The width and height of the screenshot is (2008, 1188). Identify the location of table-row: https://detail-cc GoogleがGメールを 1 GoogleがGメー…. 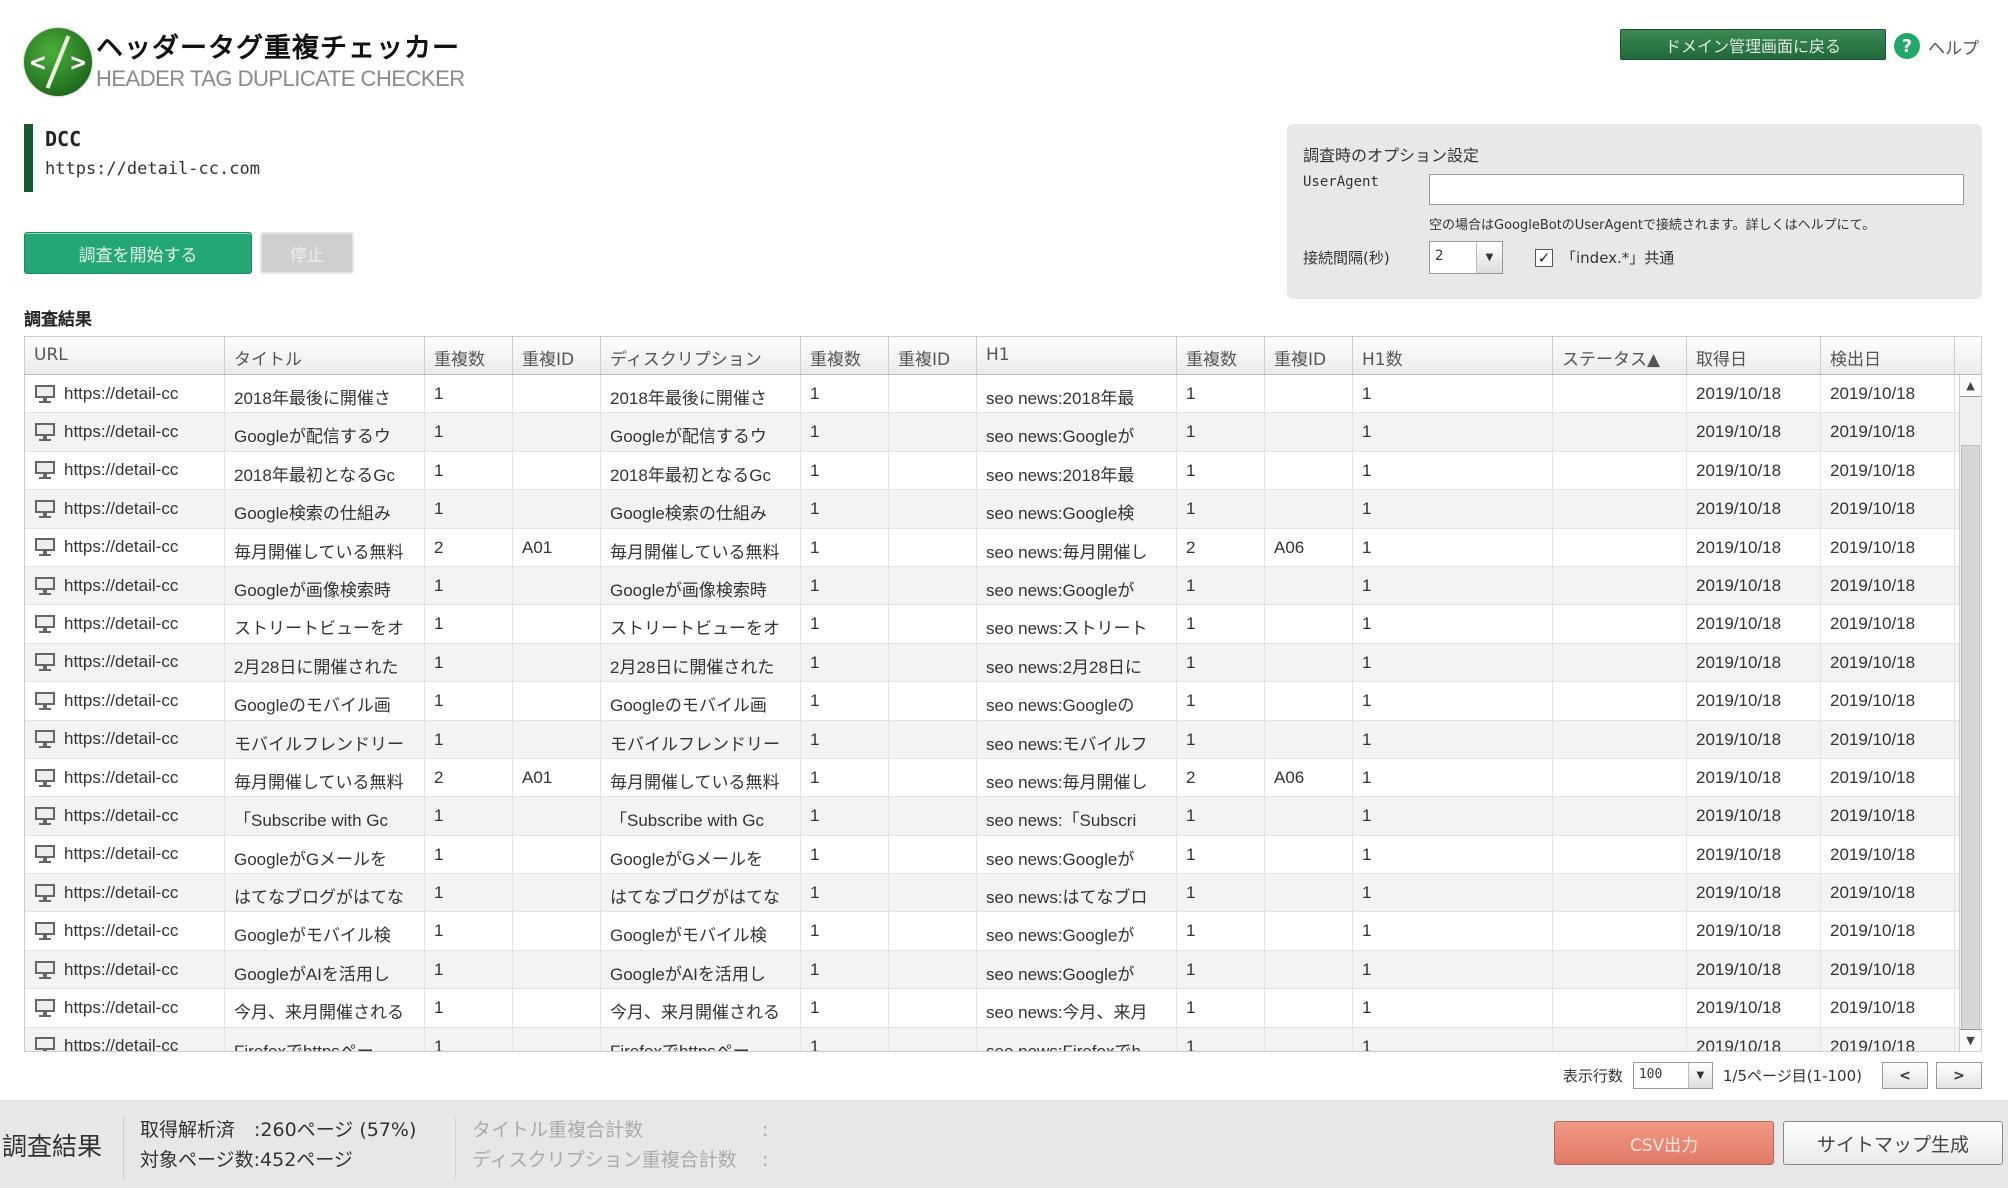
(992, 855).